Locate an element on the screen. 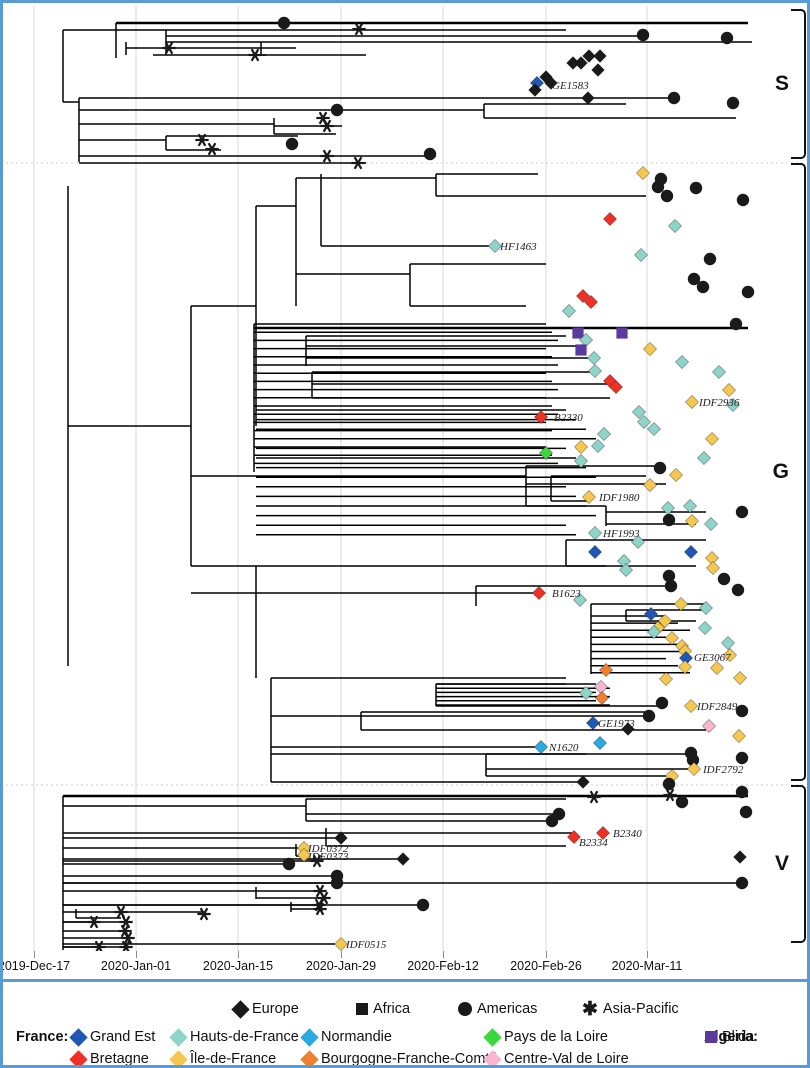 This screenshot has height=1068, width=810. tip-label: B2334 is located at coordinates (593, 843).